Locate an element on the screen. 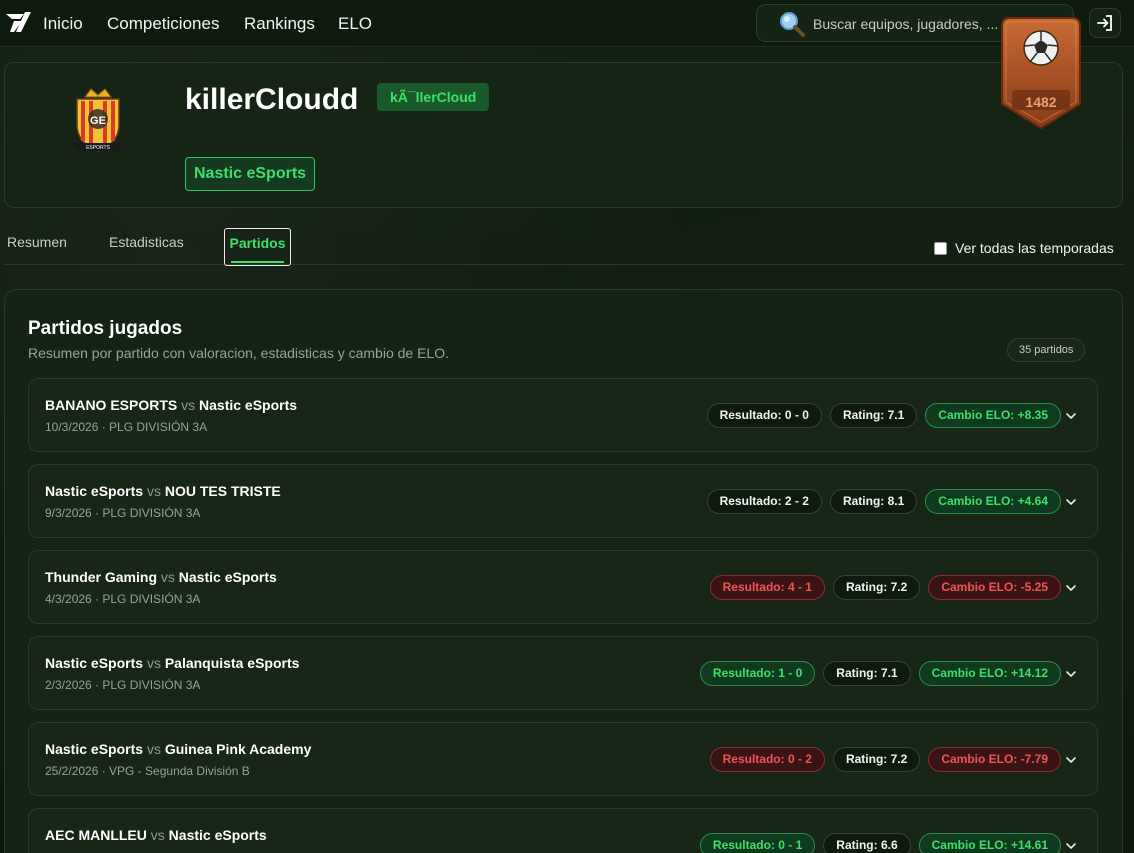 This screenshot has height=853, width=1134. tab-partidos: Partidos is located at coordinates (257, 247).